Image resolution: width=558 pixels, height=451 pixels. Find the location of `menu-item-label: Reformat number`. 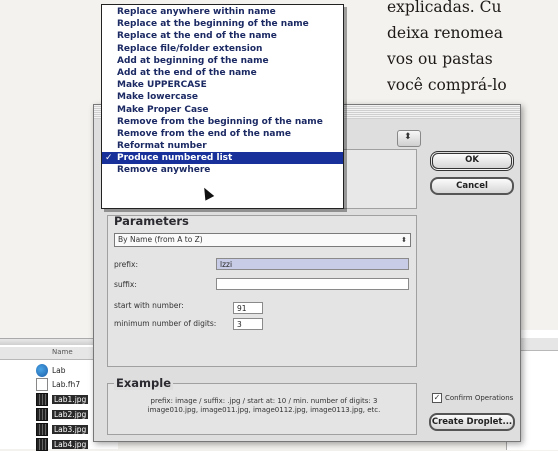

menu-item-label: Reformat number is located at coordinates (162, 146).